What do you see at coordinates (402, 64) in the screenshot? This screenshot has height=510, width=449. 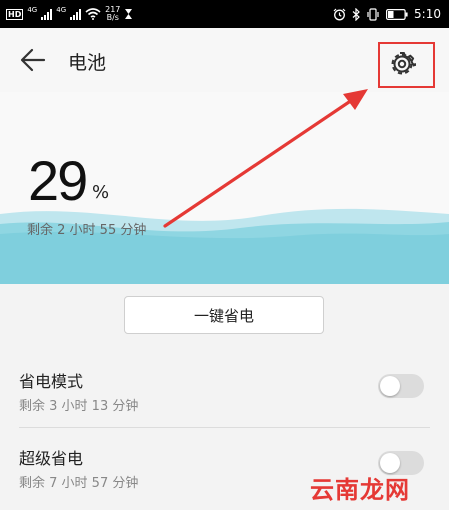 I see `gear-icon` at bounding box center [402, 64].